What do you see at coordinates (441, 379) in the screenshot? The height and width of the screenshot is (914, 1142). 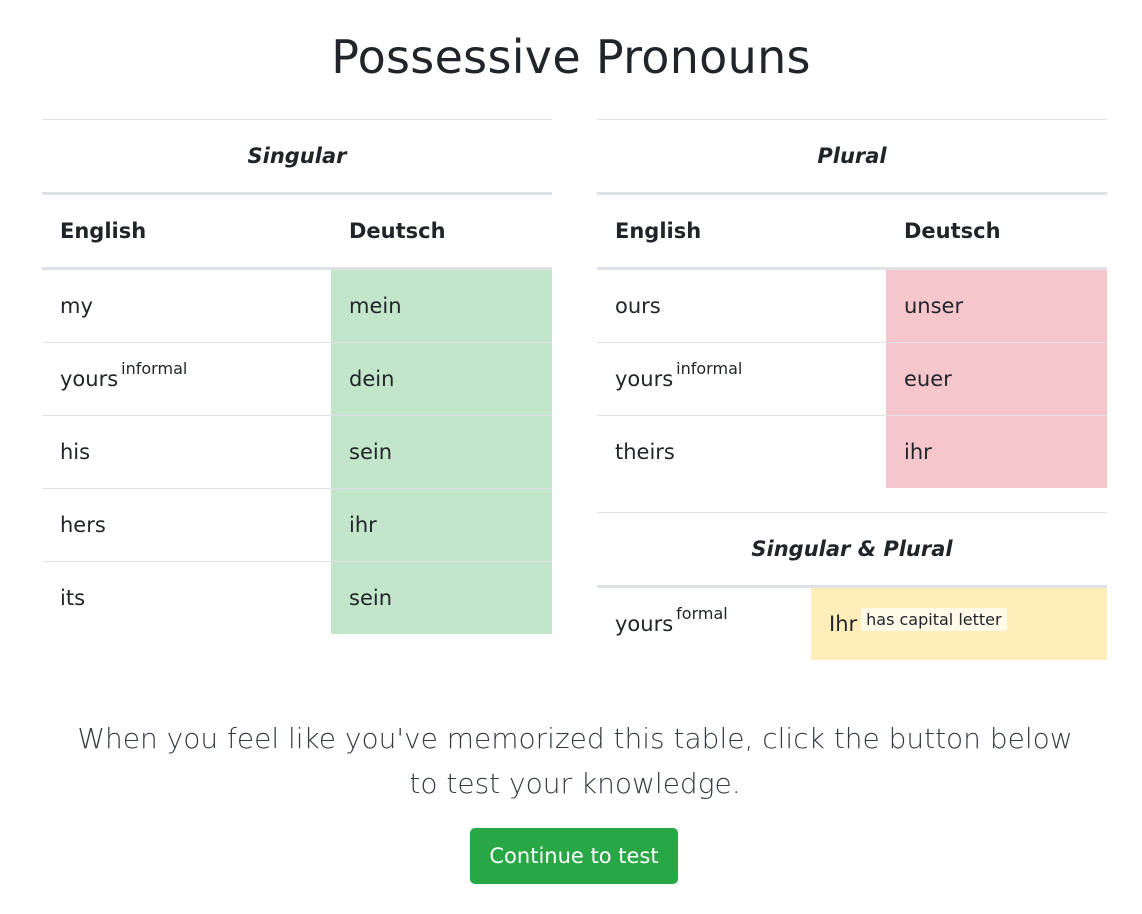 I see `deutsch-cell: dein` at bounding box center [441, 379].